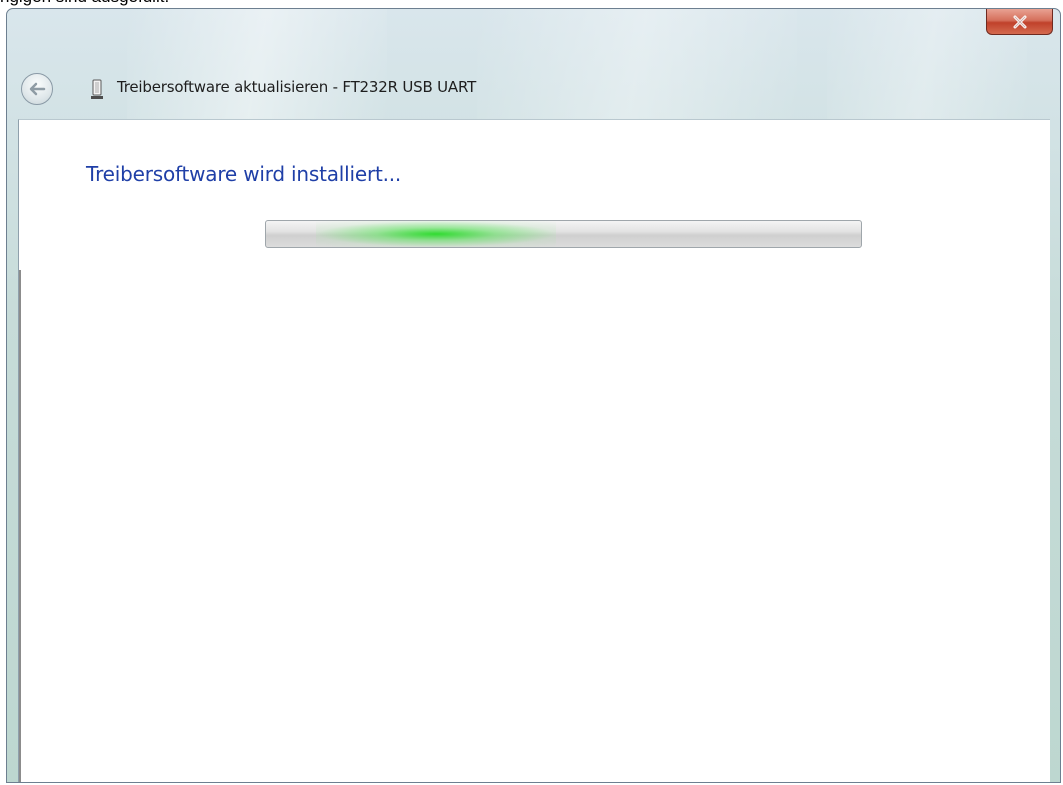 The width and height of the screenshot is (1063, 785). Describe the element at coordinates (20, 526) in the screenshot. I see `content-edge` at that location.